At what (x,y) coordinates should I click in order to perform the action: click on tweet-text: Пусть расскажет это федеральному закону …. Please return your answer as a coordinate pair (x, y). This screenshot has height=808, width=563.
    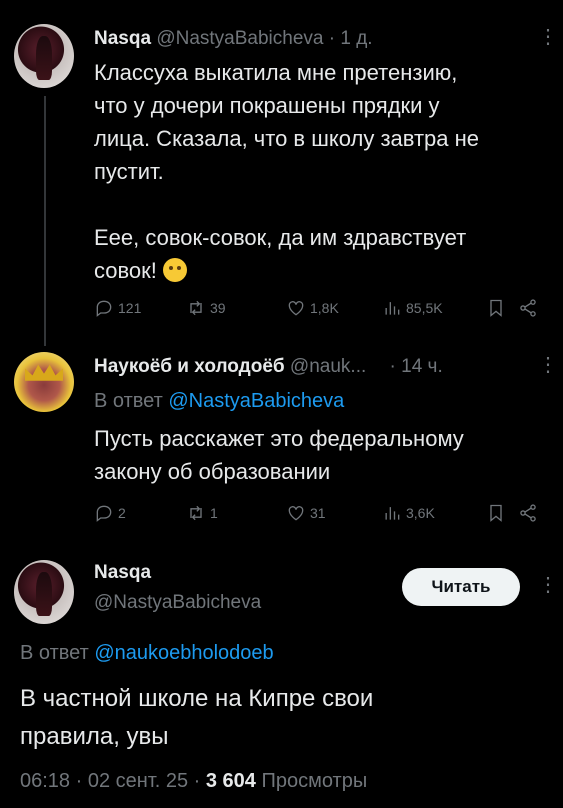
    Looking at the image, I should click on (279, 455).